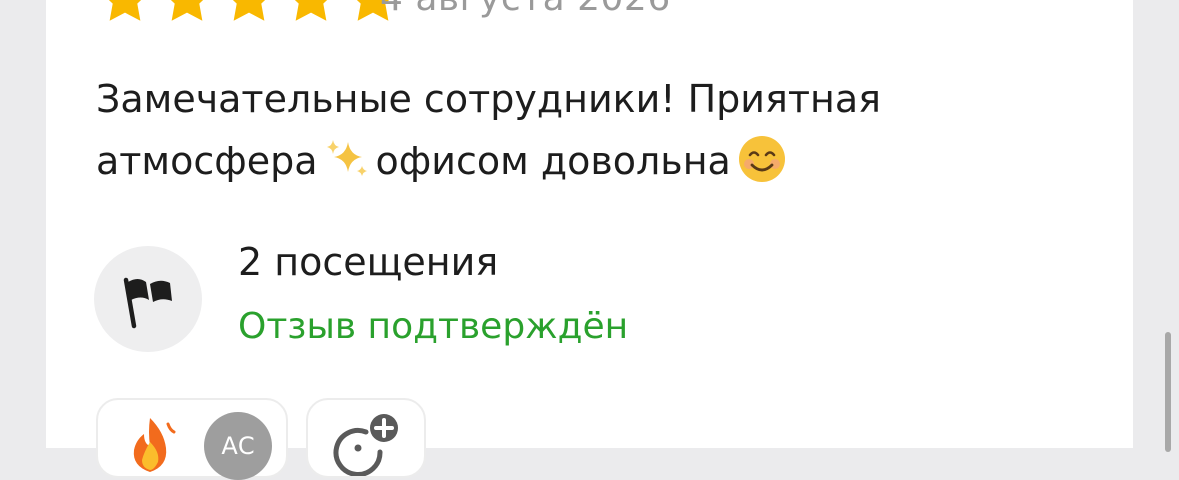  I want to click on avatar: АС, so click(238, 446).